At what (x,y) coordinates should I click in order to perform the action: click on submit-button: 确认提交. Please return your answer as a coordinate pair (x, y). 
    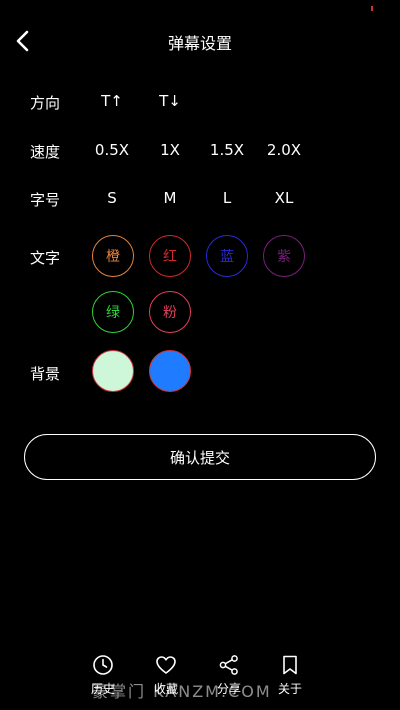
    Looking at the image, I should click on (200, 457).